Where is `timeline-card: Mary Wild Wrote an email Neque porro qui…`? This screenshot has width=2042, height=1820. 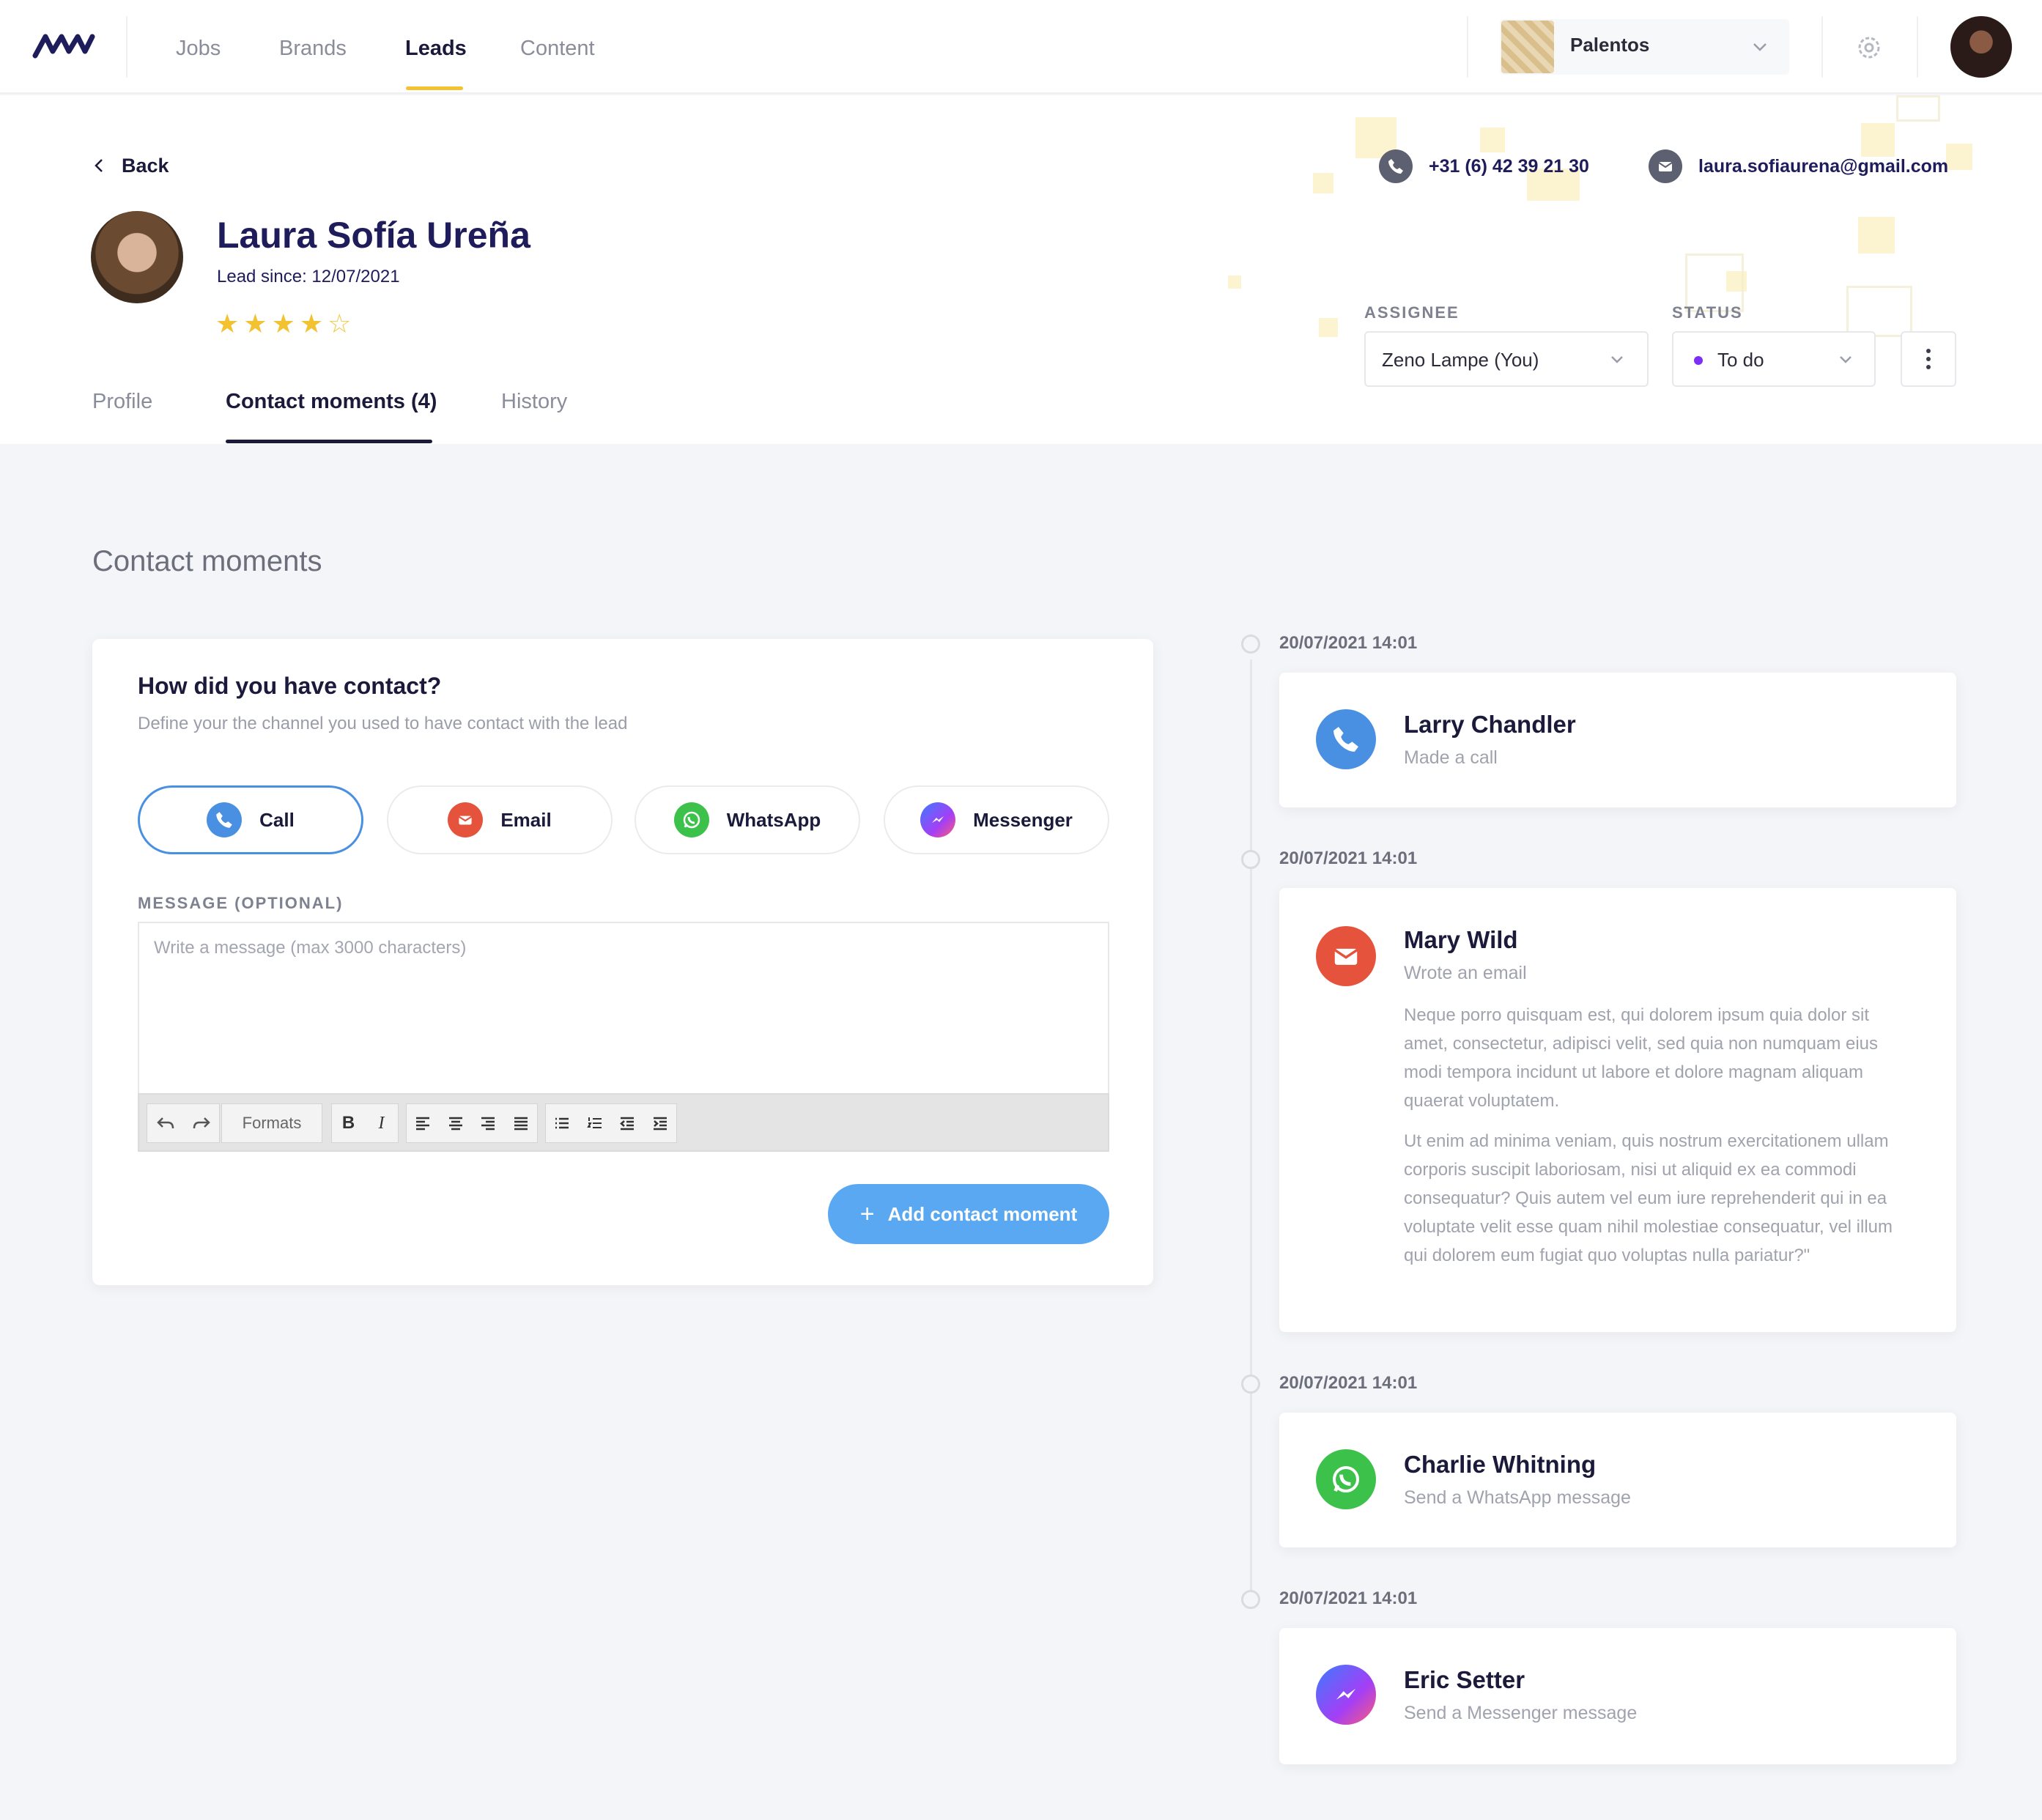 timeline-card: Mary Wild Wrote an email Neque porro qui… is located at coordinates (1617, 1110).